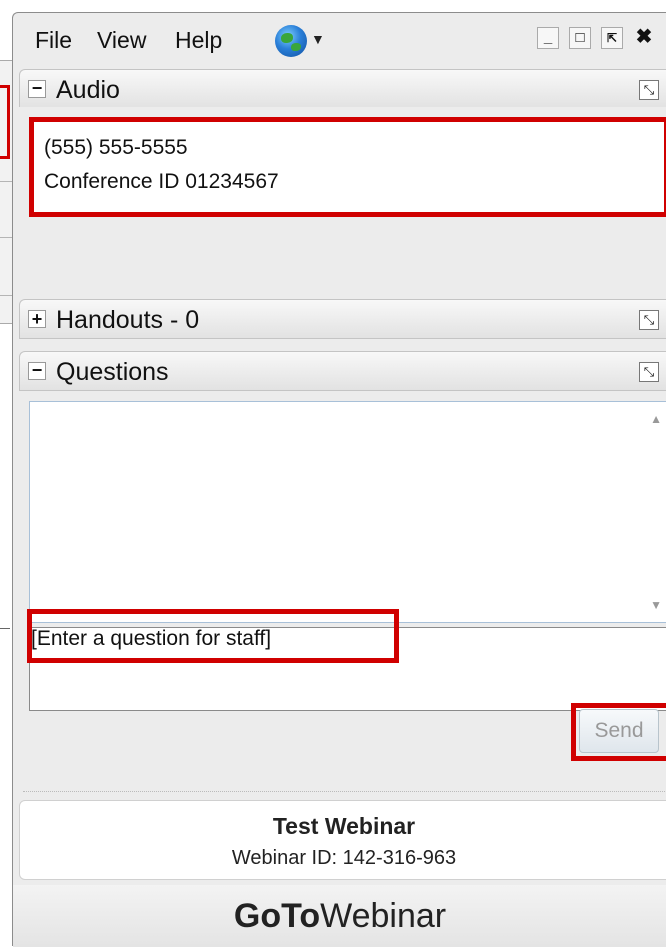 This screenshot has width=666, height=947. I want to click on logo-part-webinar: Webinar, so click(383, 916).